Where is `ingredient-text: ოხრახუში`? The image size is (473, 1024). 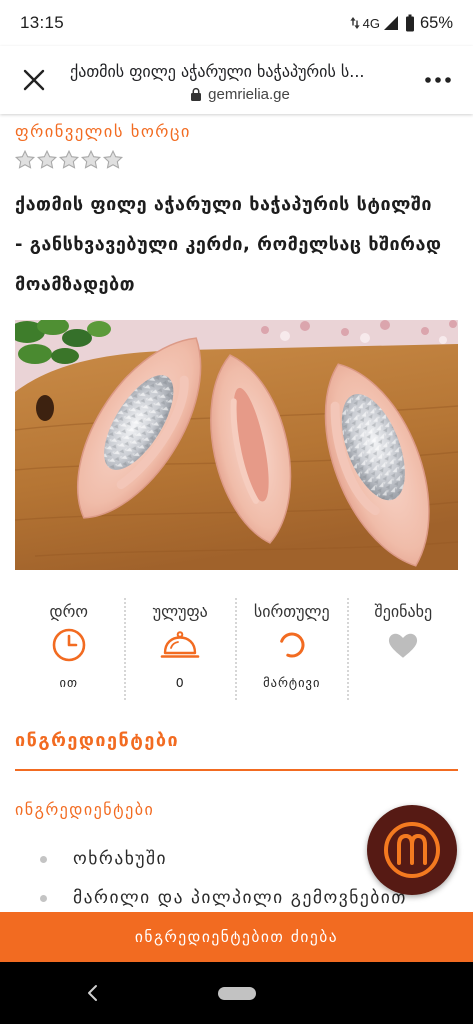 ingredient-text: ოხრახუში is located at coordinates (120, 859).